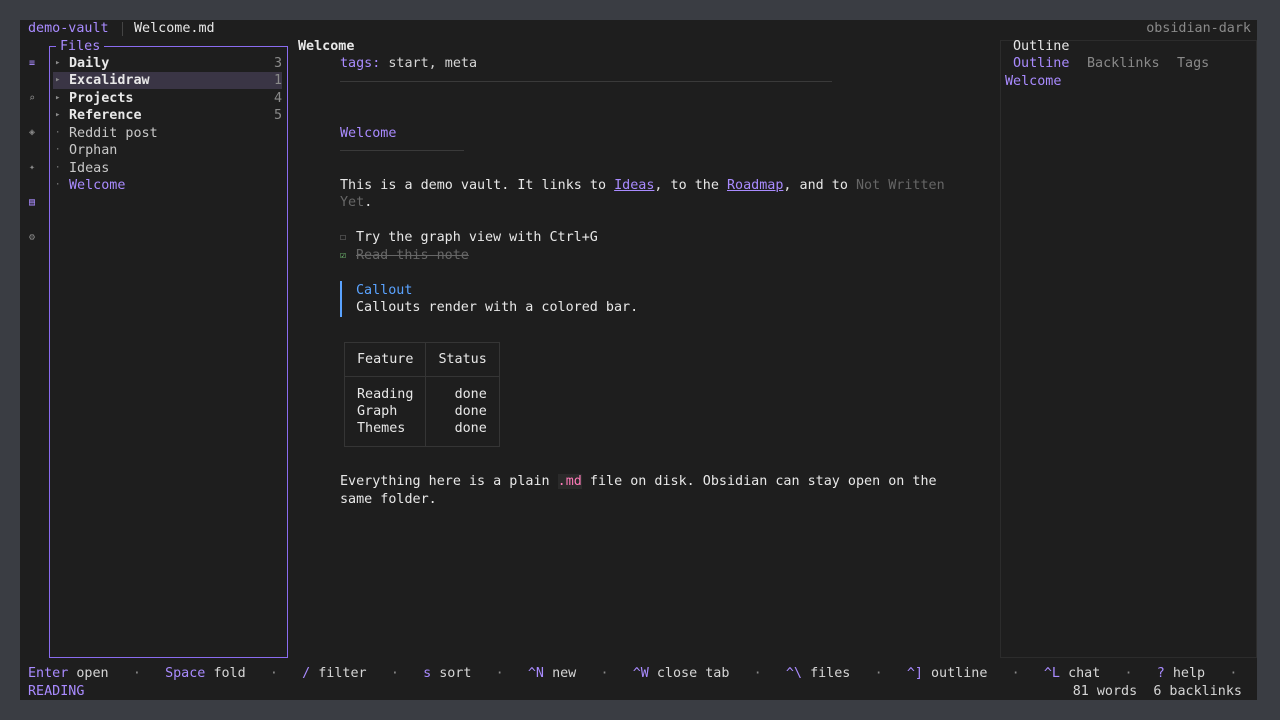 This screenshot has height=720, width=1280. I want to click on tree-item-count: 4, so click(277, 98).